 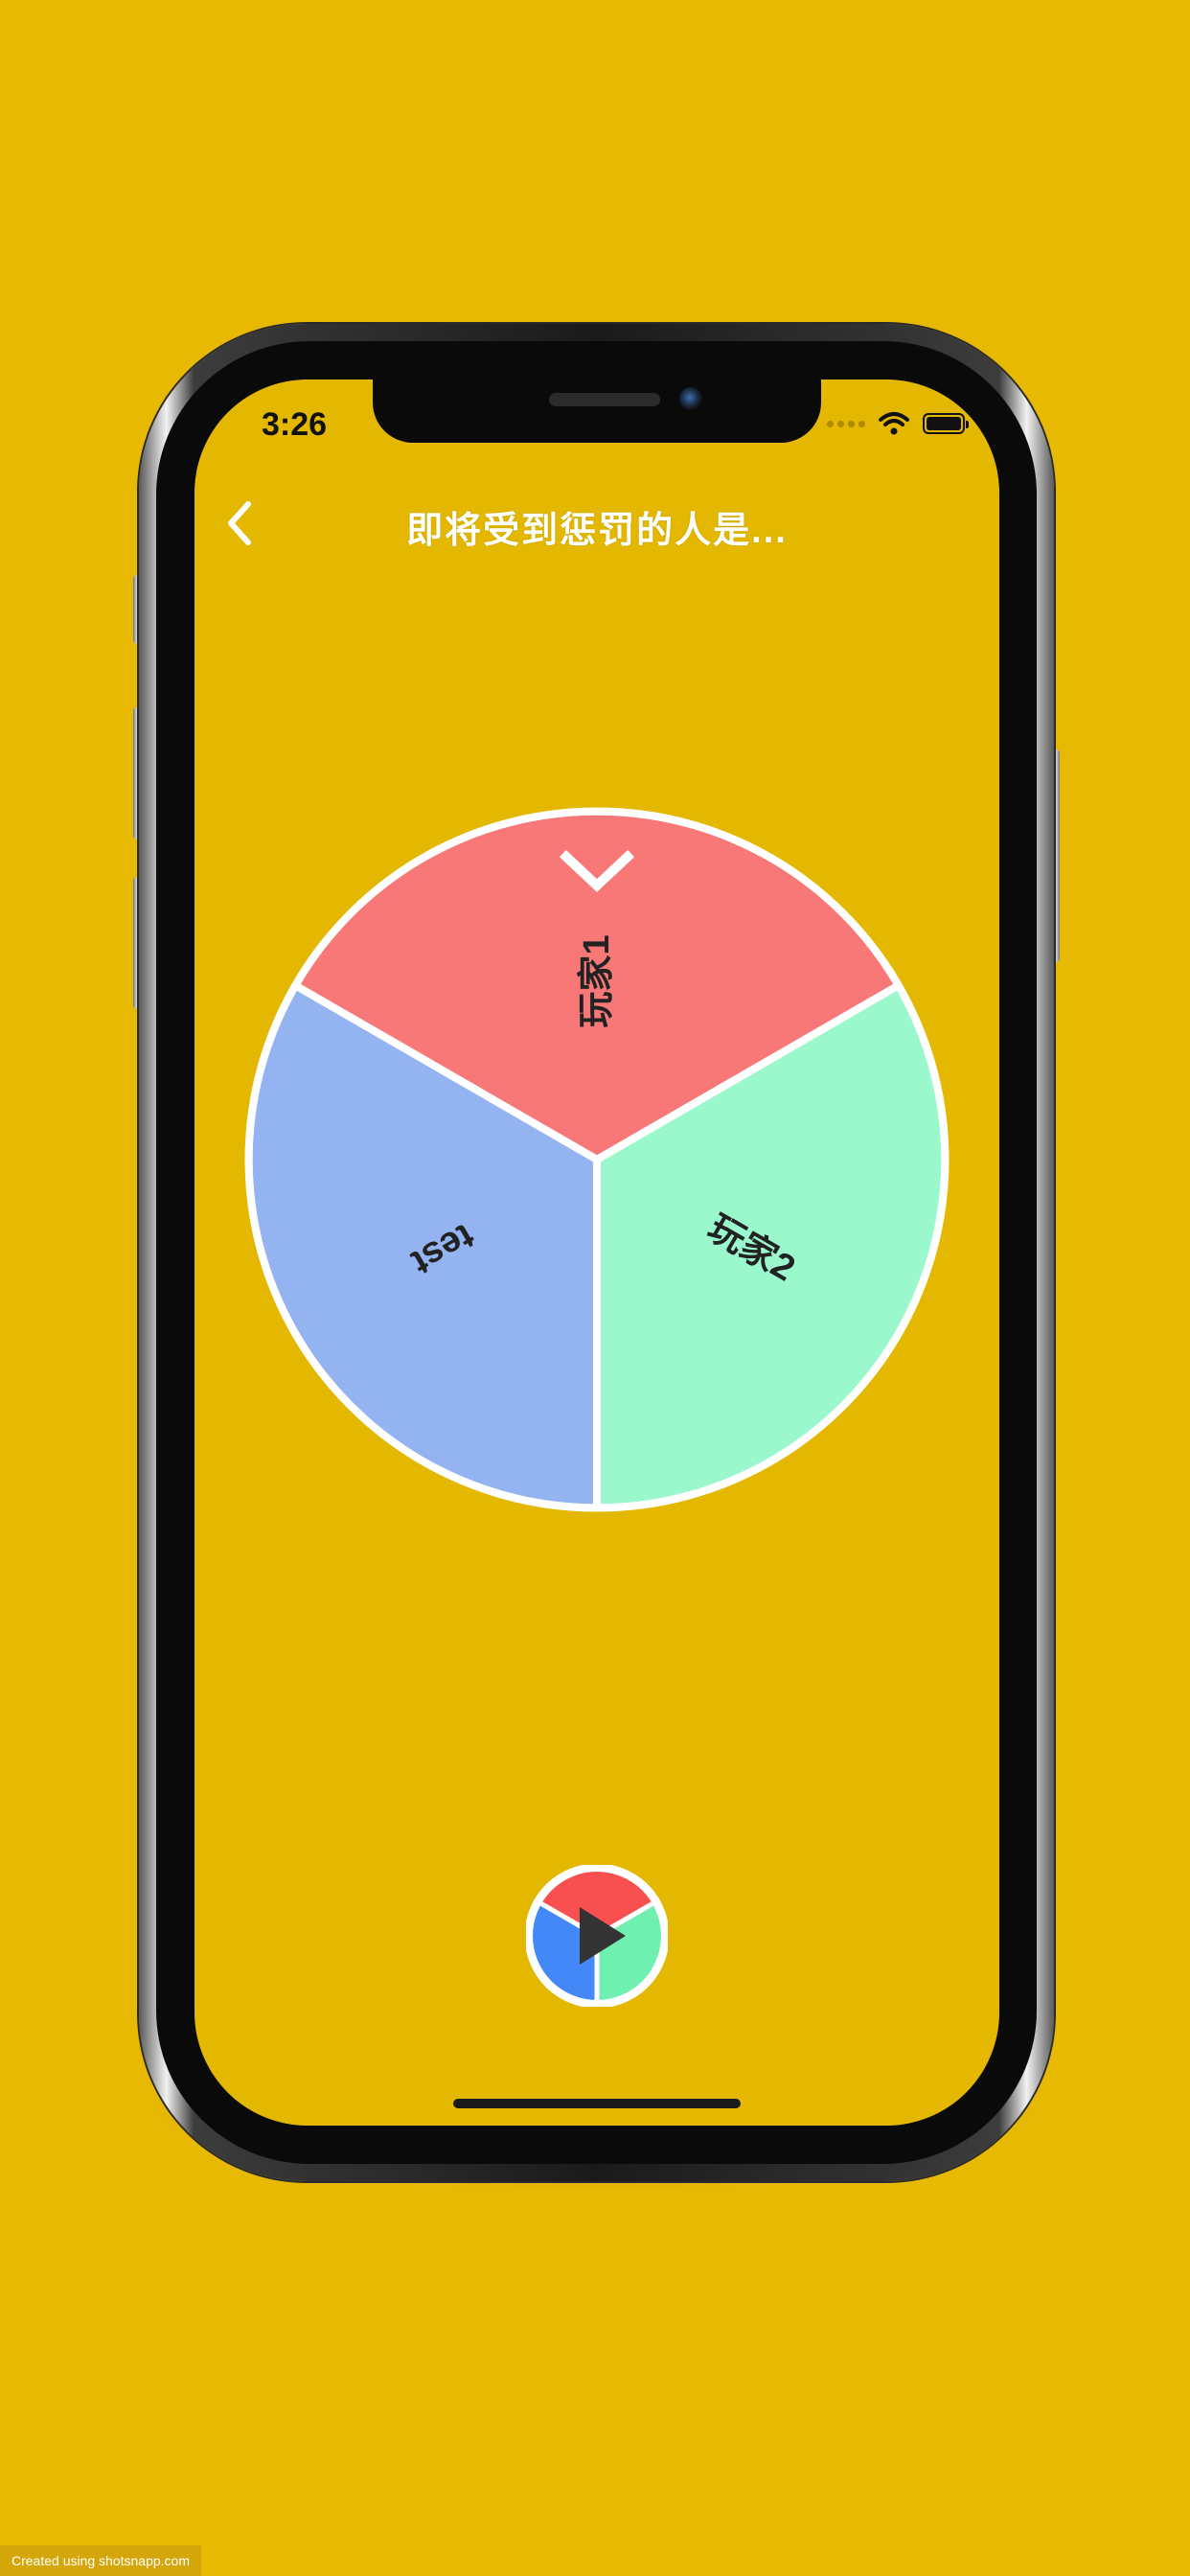 What do you see at coordinates (597, 1936) in the screenshot?
I see `spin-button` at bounding box center [597, 1936].